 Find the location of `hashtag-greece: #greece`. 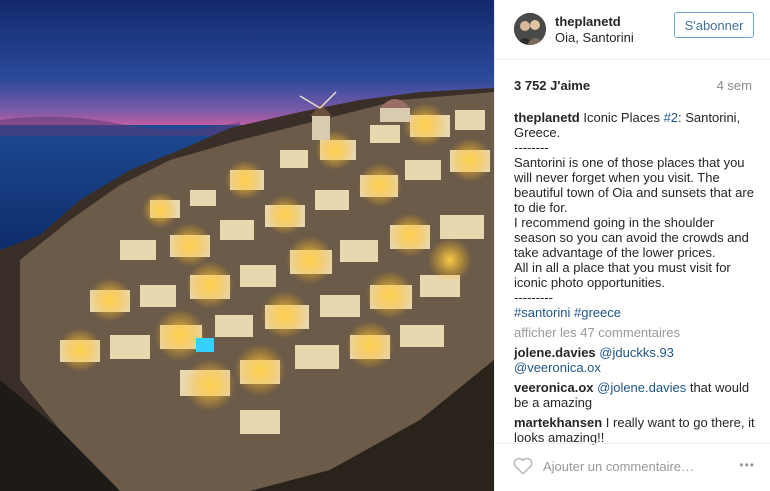

hashtag-greece: #greece is located at coordinates (597, 312).